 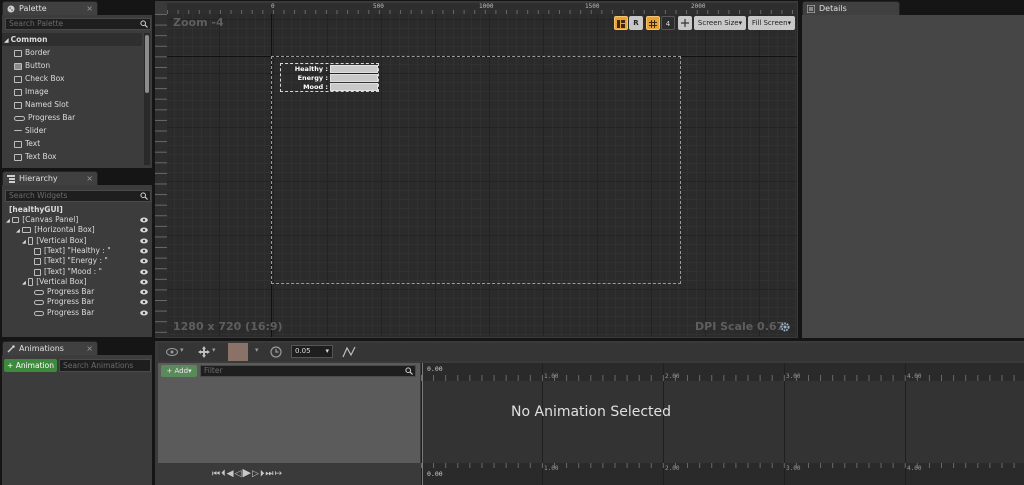 What do you see at coordinates (204, 352) in the screenshot?
I see `transform-icon` at bounding box center [204, 352].